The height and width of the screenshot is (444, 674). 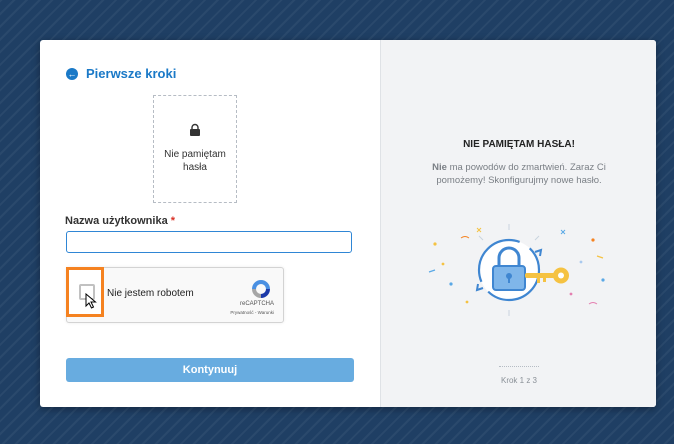 I want to click on lock-icon, so click(x=195, y=132).